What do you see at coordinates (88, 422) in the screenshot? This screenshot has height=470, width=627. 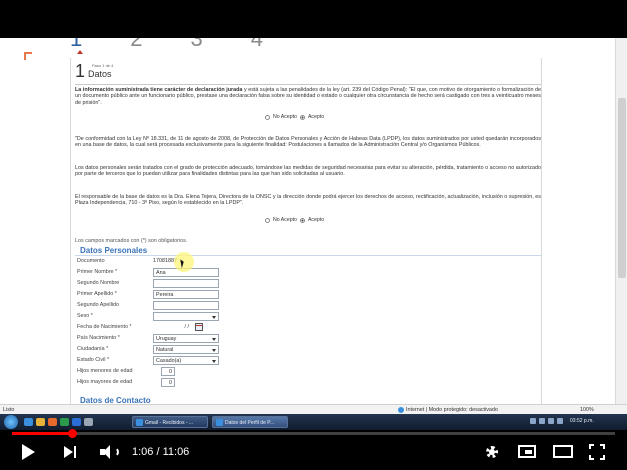 I see `desktop-quicklaunch-icon` at bounding box center [88, 422].